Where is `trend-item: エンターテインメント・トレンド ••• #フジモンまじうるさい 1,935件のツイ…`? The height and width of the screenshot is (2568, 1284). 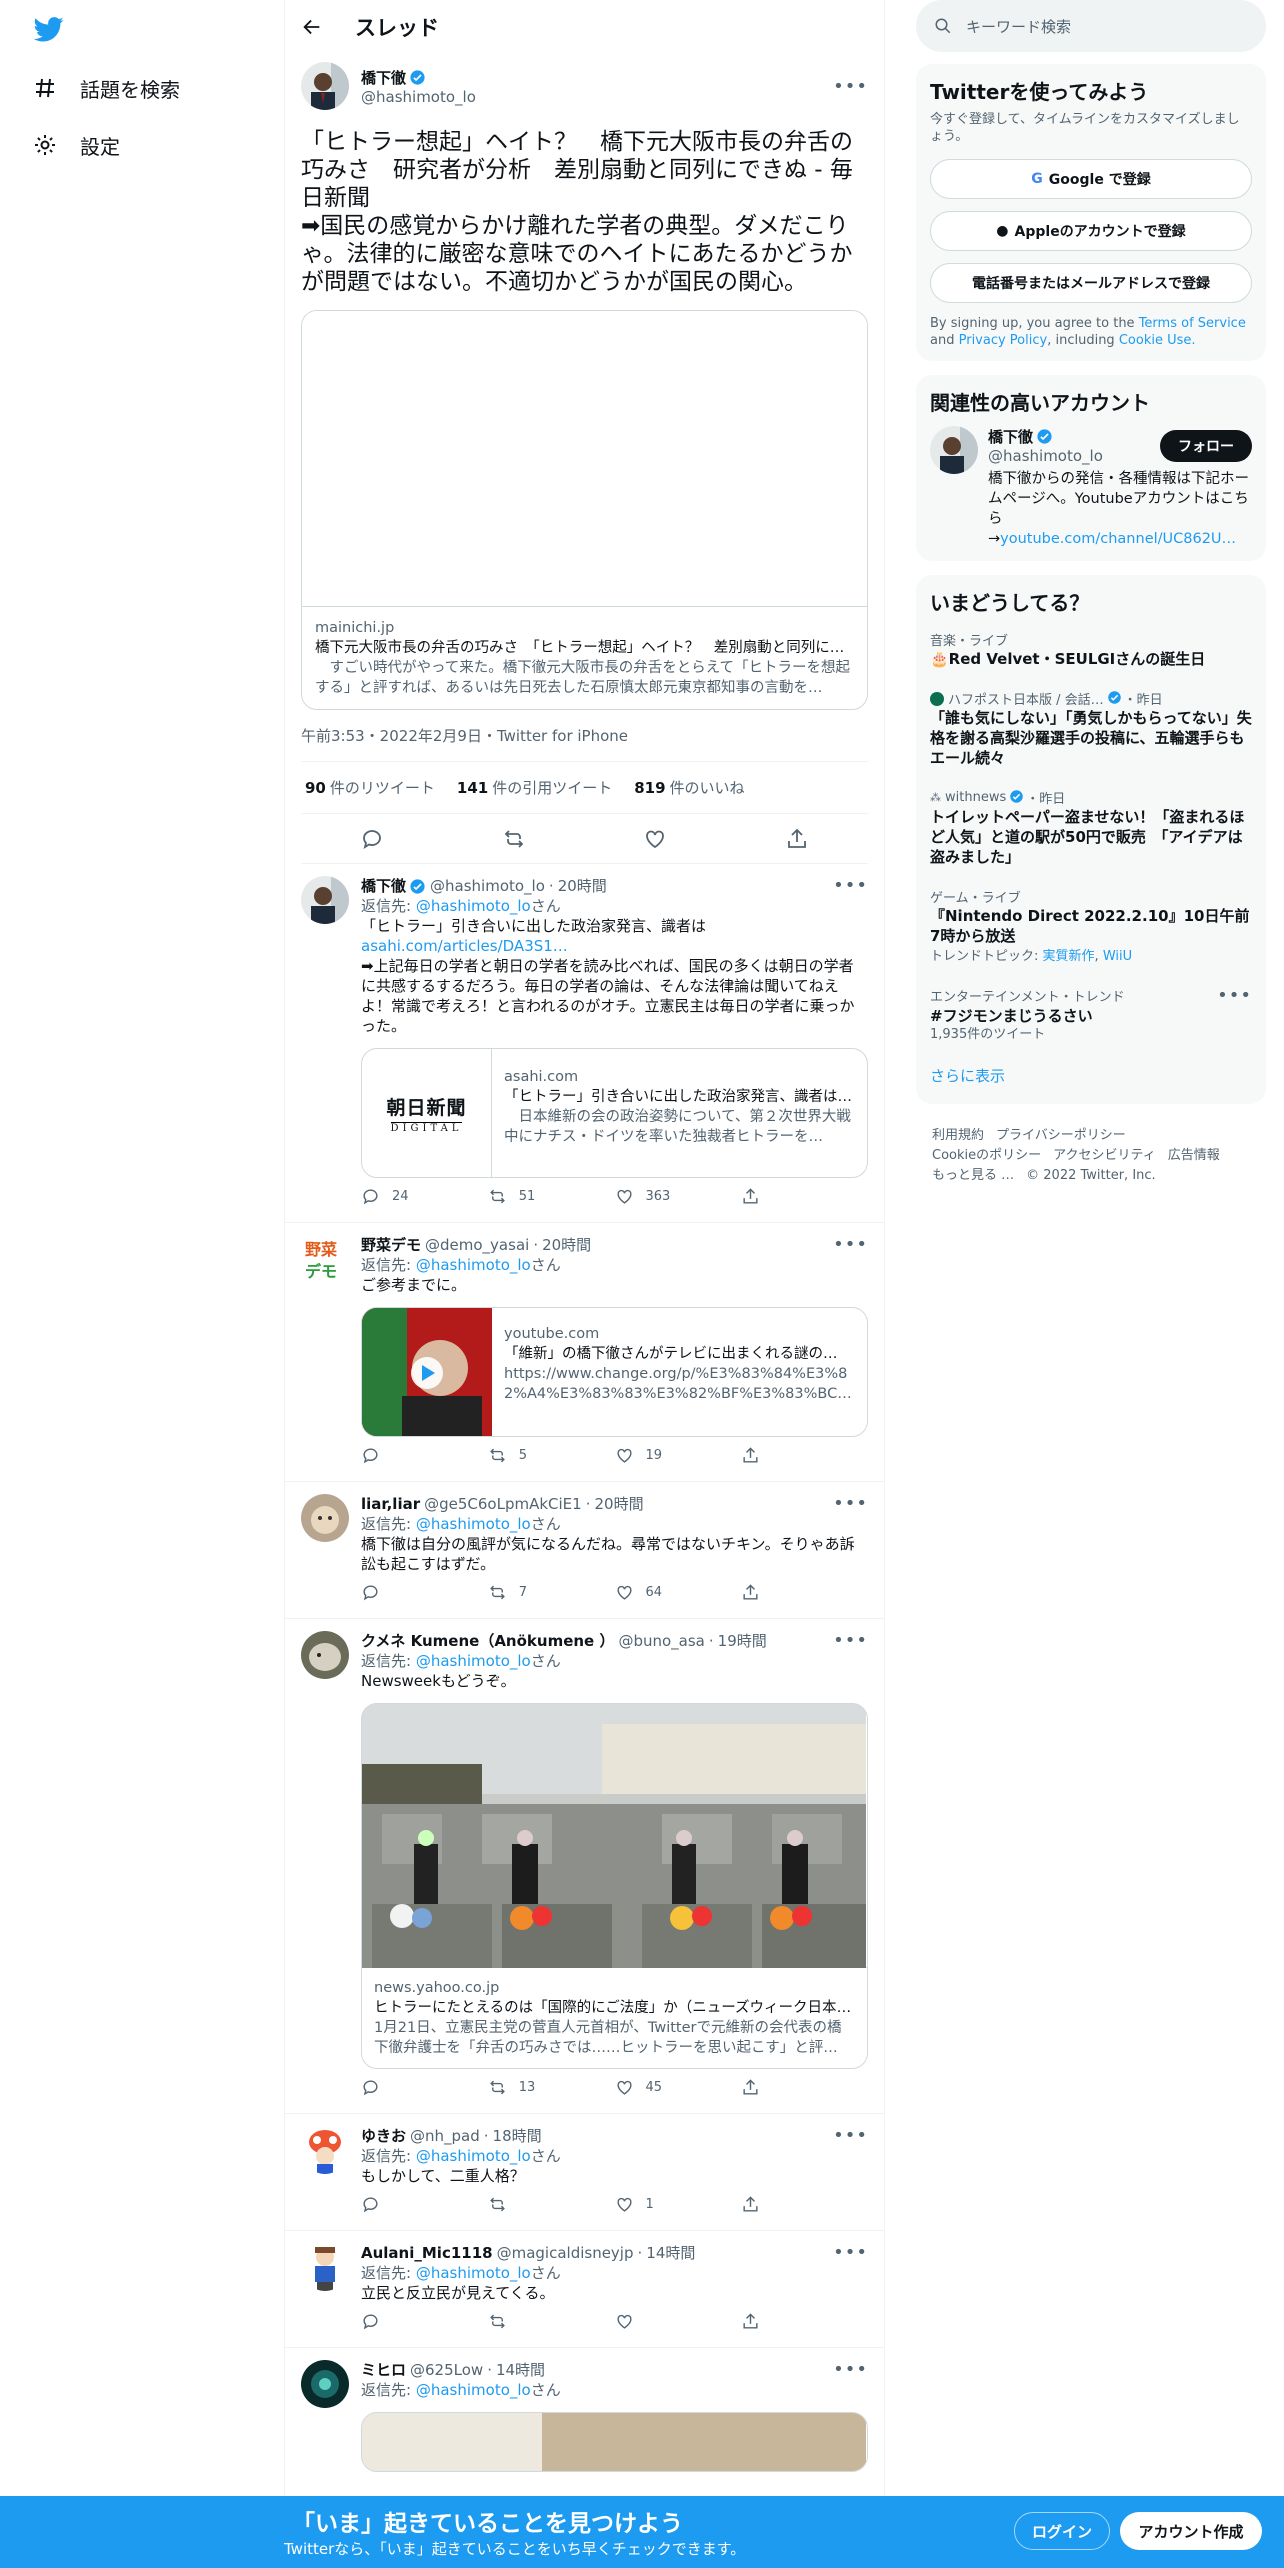
trend-item: エンターテインメント・トレンド ••• #フジモンまじうるさい 1,935件のツイ… is located at coordinates (1091, 1014).